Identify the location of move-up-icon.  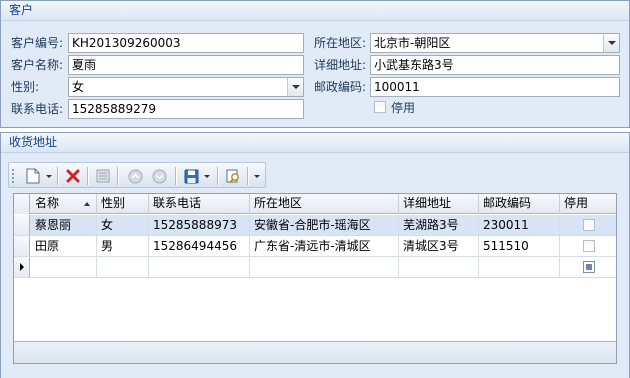
(135, 176).